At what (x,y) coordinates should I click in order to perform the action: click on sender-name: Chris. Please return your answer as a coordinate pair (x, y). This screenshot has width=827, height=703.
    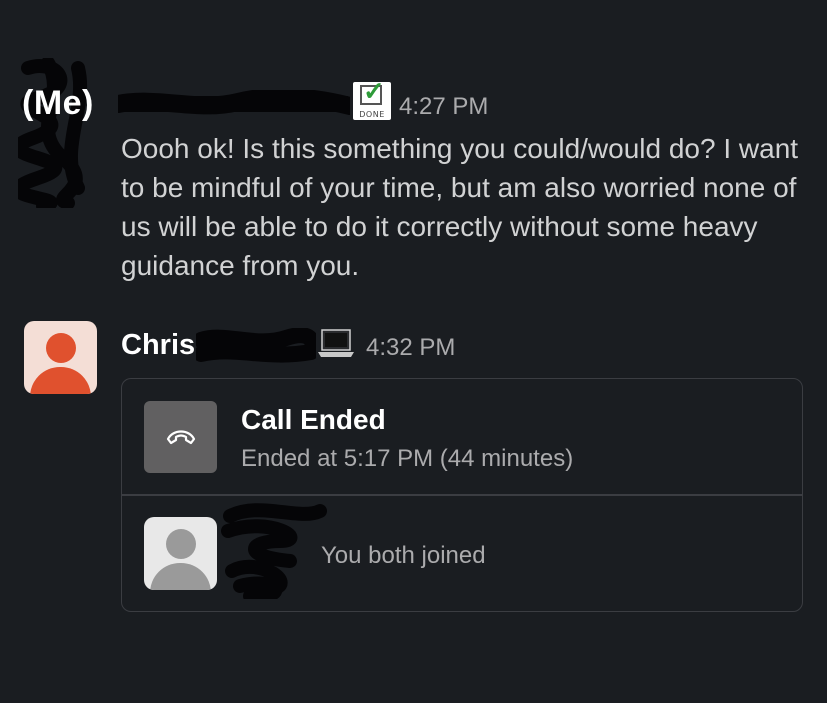
    Looking at the image, I should click on (158, 345).